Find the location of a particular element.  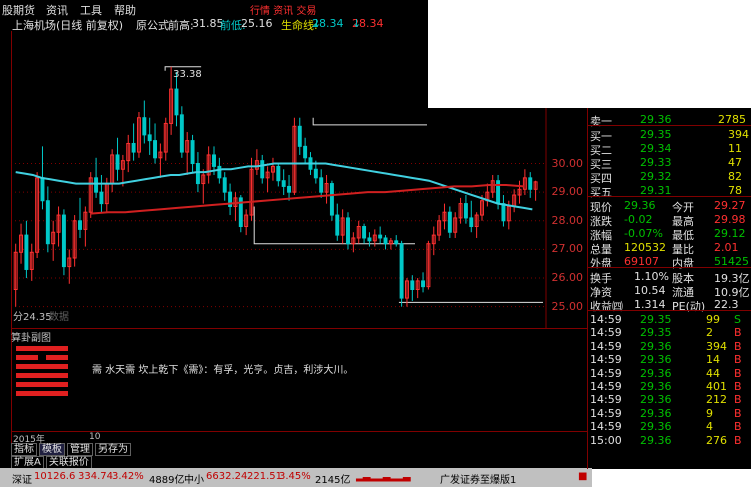

menu-item-futures: 股期货 is located at coordinates (18, 10).